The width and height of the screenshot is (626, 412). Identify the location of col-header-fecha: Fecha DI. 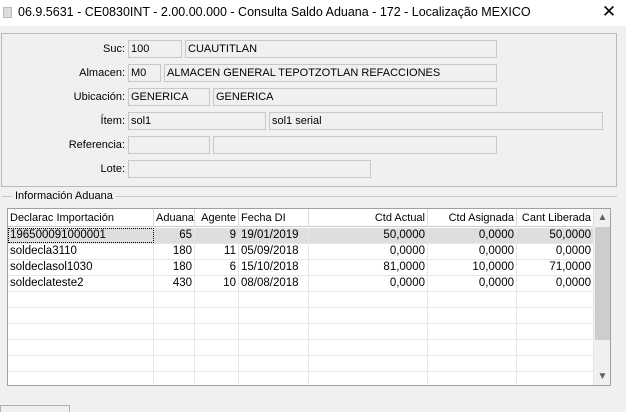
(274, 218).